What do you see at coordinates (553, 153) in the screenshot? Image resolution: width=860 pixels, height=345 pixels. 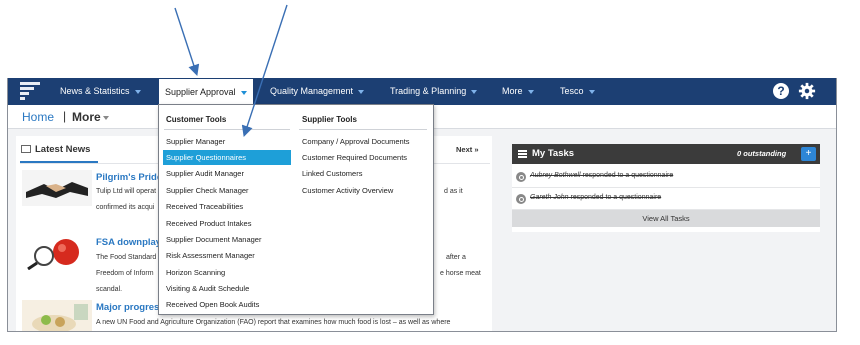 I see `my-tasks-title: My Tasks` at bounding box center [553, 153].